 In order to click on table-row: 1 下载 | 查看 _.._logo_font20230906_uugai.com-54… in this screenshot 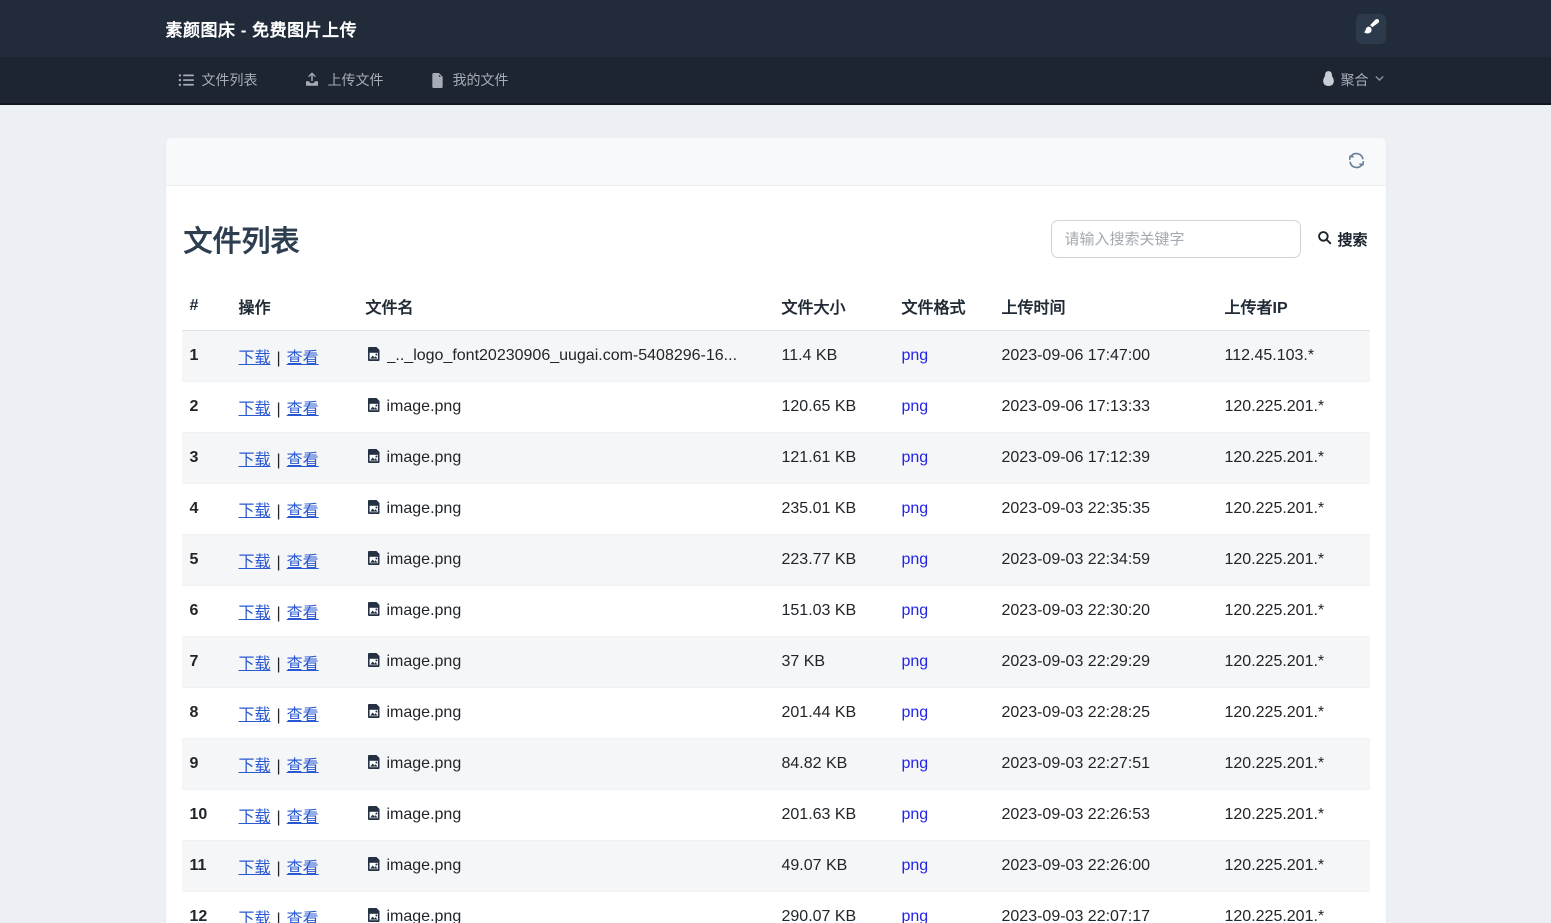, I will do `click(775, 356)`.